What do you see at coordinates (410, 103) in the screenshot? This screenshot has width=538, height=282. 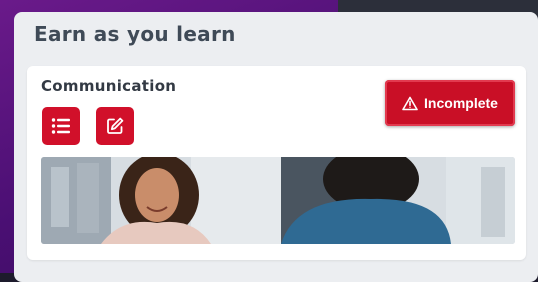 I see `warning-triangle-icon` at bounding box center [410, 103].